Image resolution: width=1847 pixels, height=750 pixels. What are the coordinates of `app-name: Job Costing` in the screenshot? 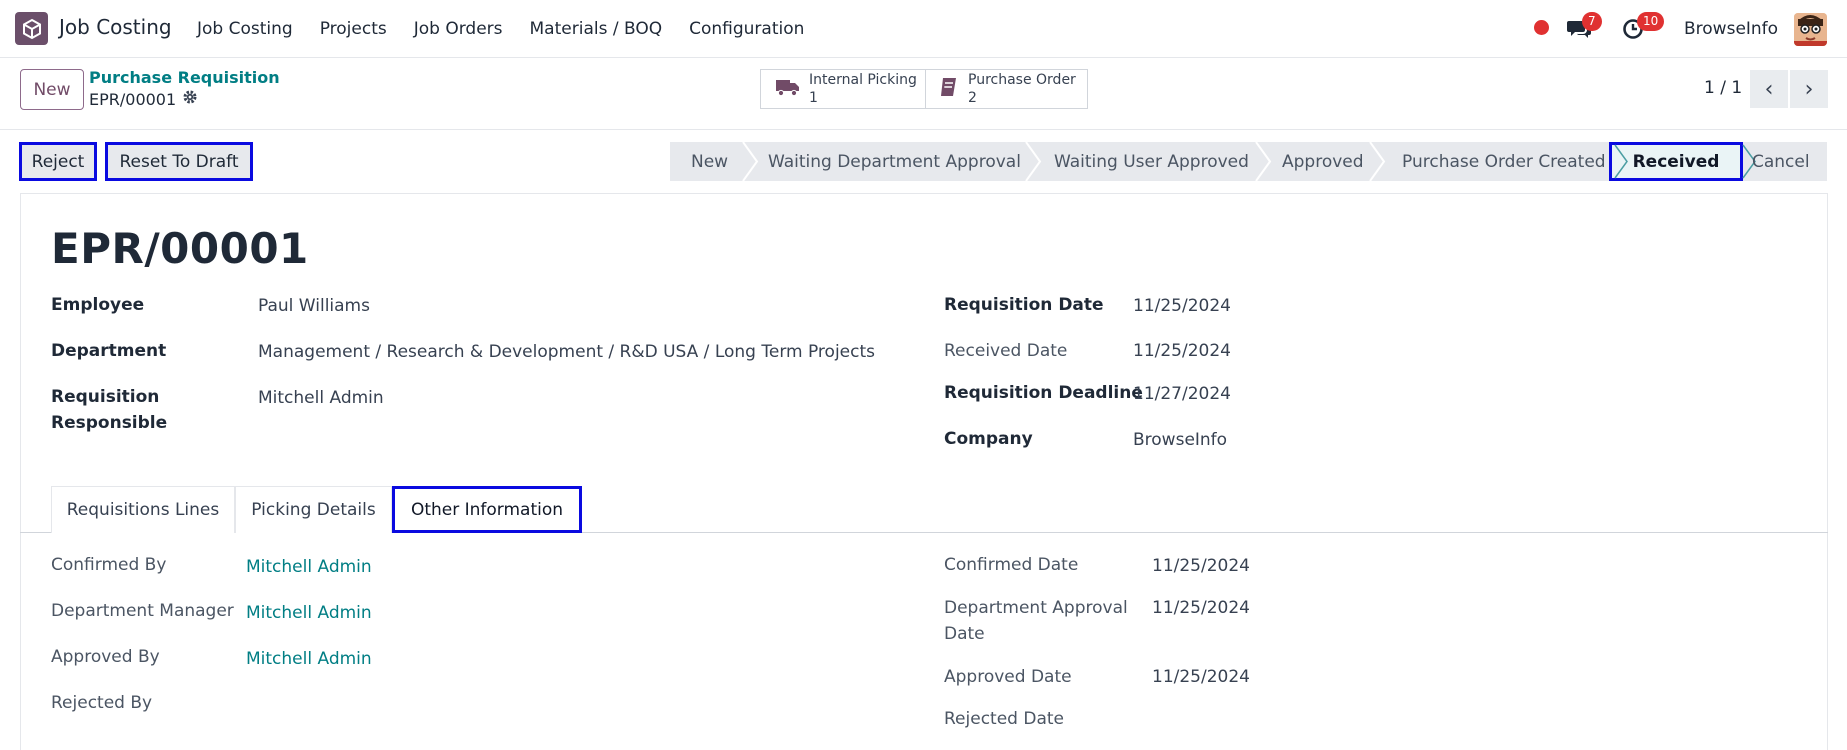 It's located at (115, 27).